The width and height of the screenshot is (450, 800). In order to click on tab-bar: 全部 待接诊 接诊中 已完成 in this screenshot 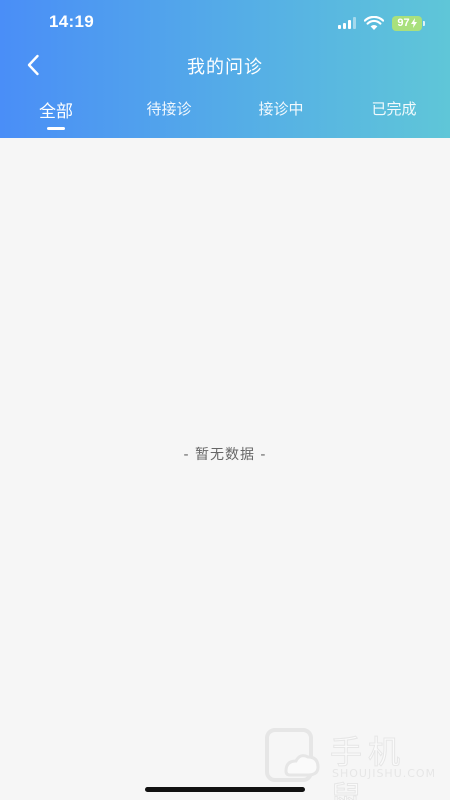, I will do `click(225, 118)`.